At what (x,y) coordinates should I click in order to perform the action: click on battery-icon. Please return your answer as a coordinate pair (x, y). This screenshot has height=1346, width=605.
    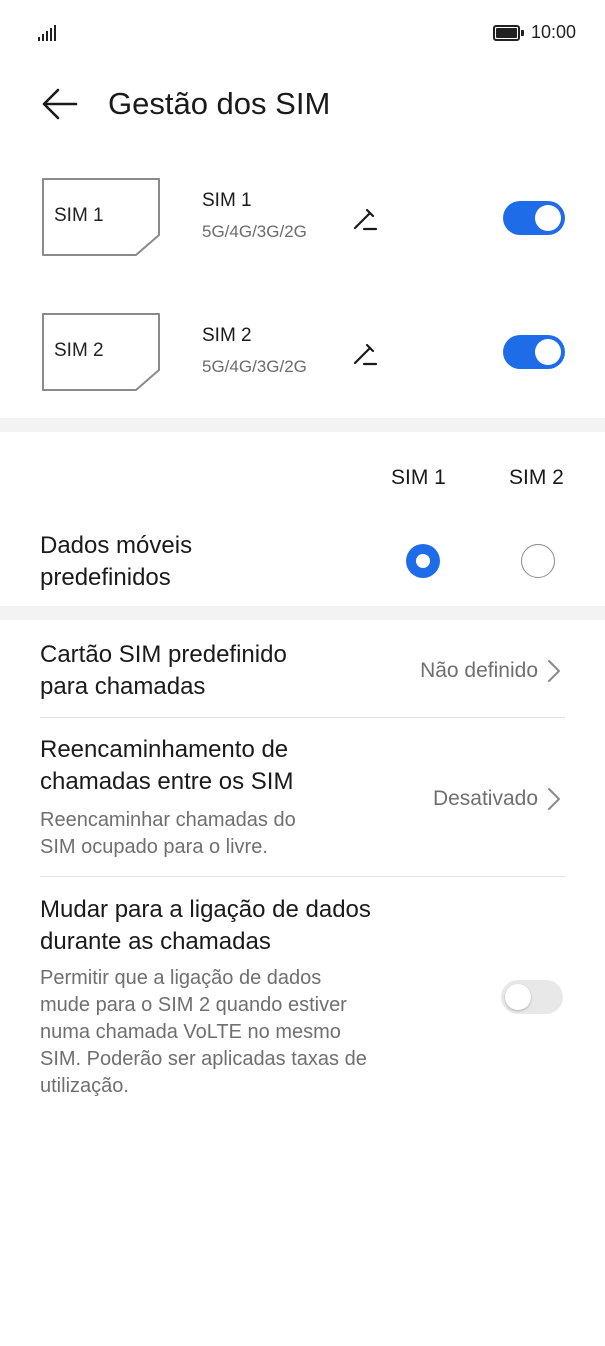
    Looking at the image, I should click on (508, 33).